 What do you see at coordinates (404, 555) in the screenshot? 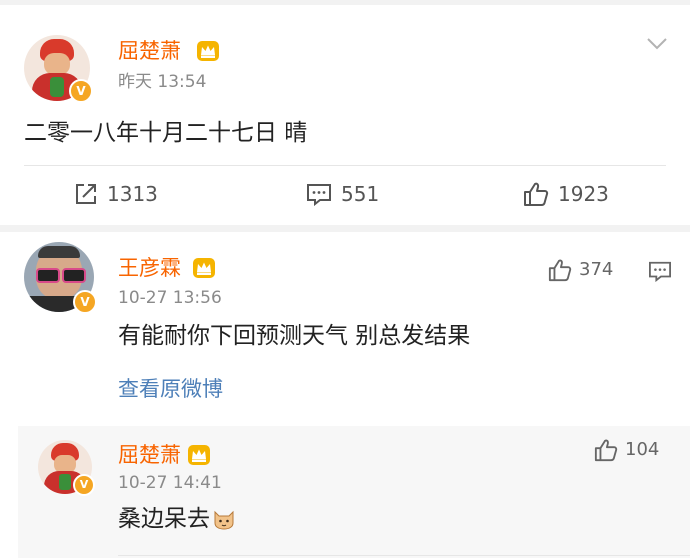
I see `reply-bottom-divider` at bounding box center [404, 555].